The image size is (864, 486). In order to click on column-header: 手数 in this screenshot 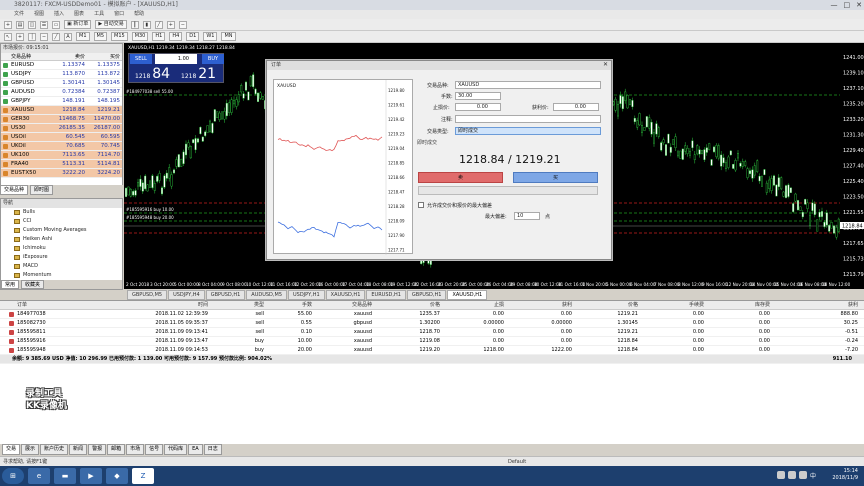, I will do `click(288, 305)`.